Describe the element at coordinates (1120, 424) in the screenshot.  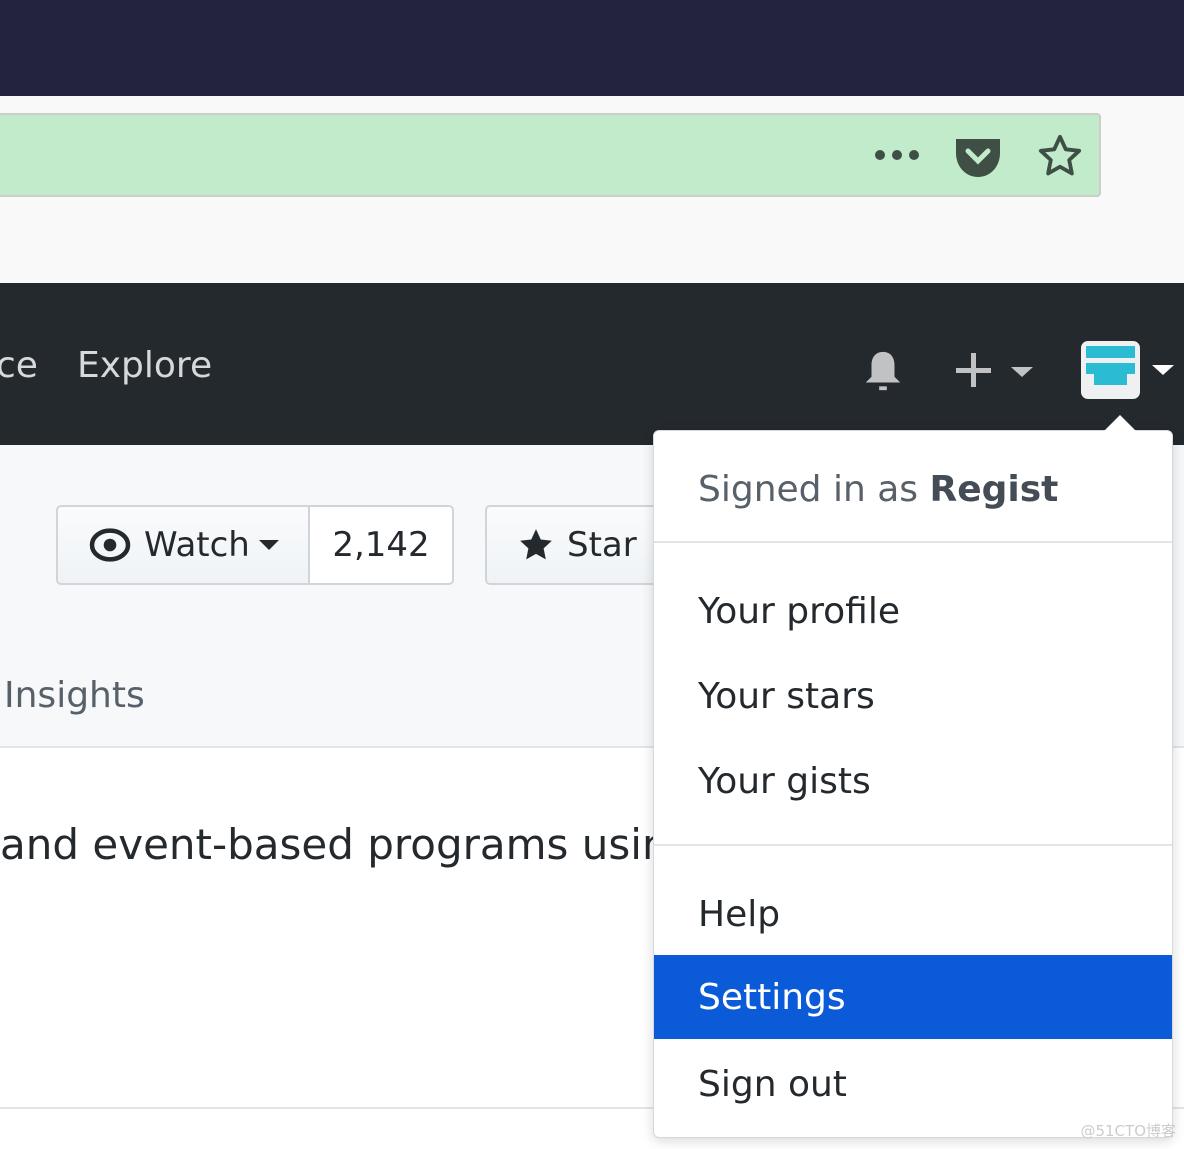
I see `dropdown-caret` at that location.